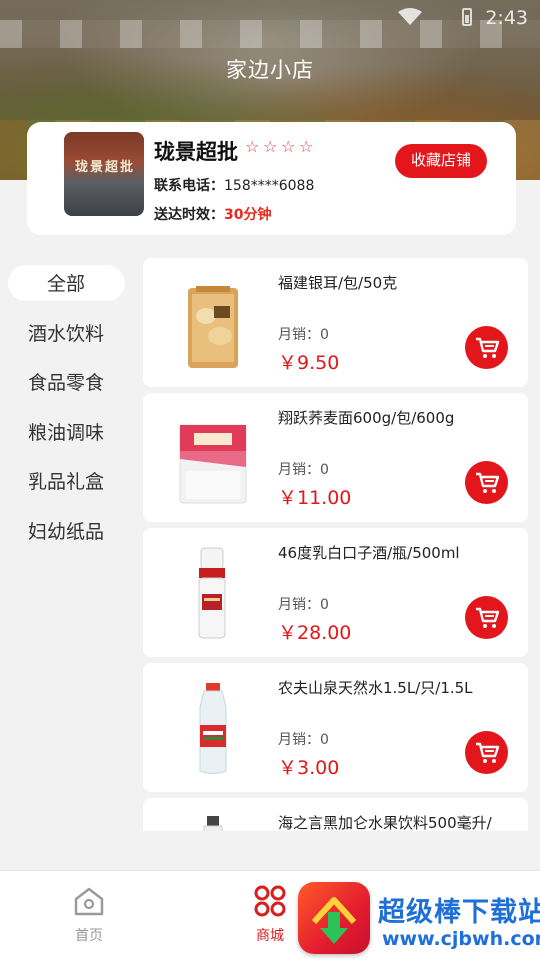  I want to click on store-photo: 珑景超批, so click(104, 174).